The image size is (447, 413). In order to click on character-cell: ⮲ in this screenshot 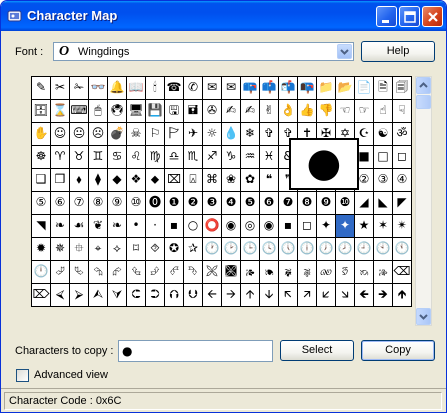, I will do `click(98, 272)`.